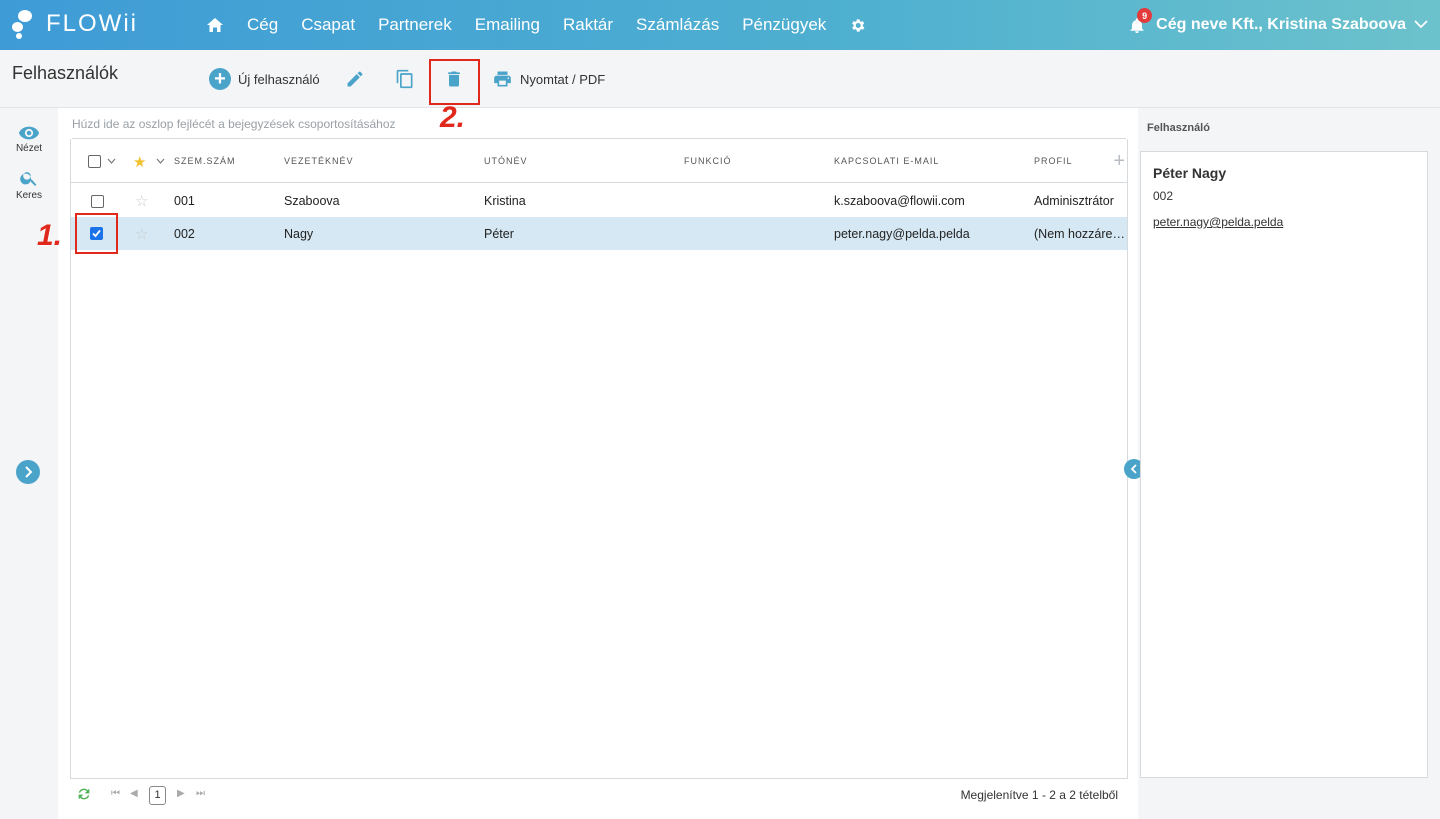  I want to click on column-header-last-name: VEZETÉKNÉV, so click(319, 161).